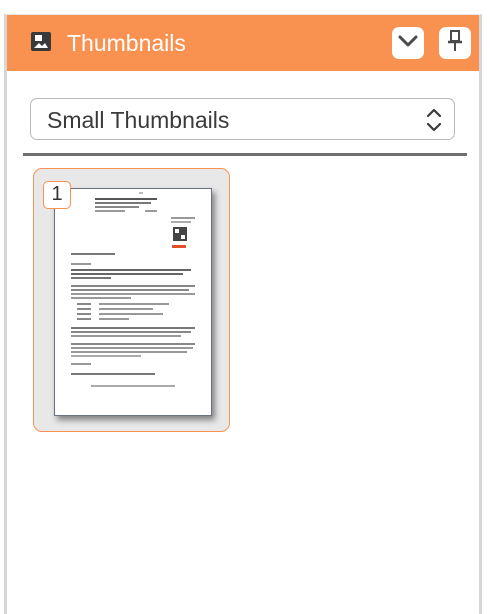  What do you see at coordinates (138, 120) in the screenshot?
I see `select-value: Small Thumbnails` at bounding box center [138, 120].